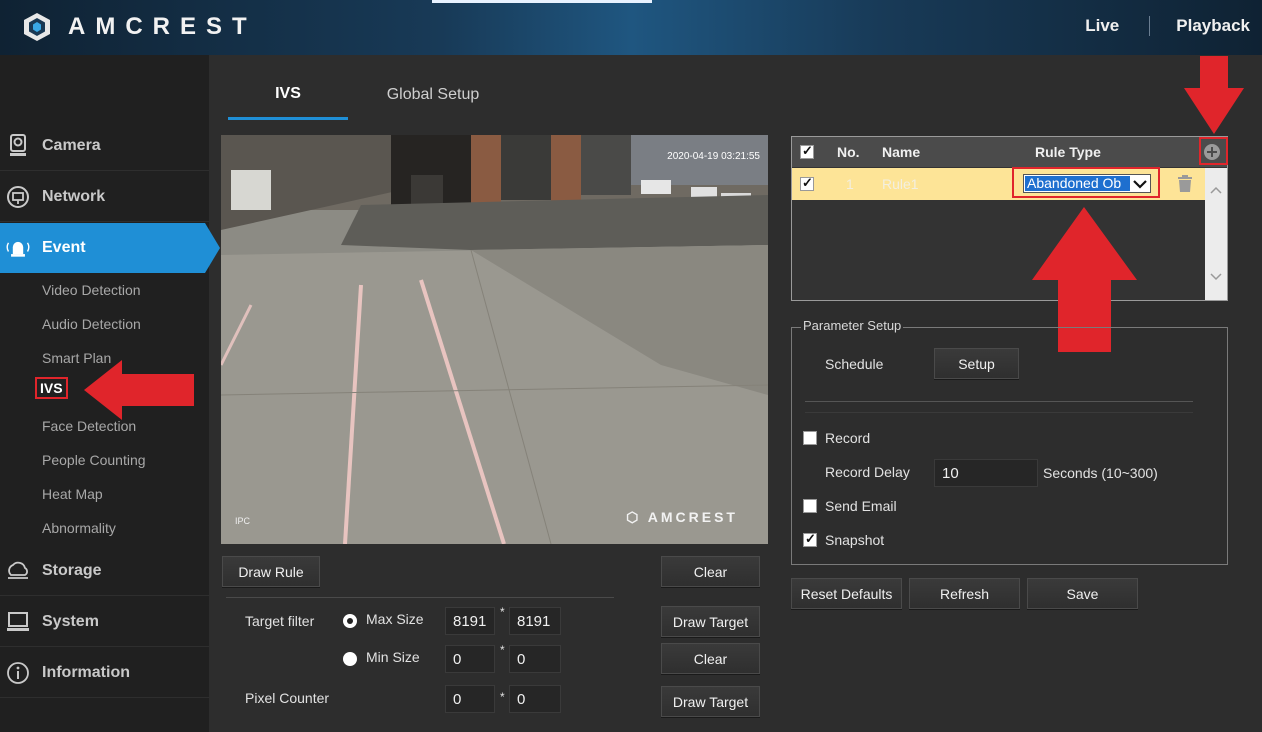 This screenshot has height=732, width=1262. What do you see at coordinates (1068, 152) in the screenshot?
I see `col-rule-type: Rule Type` at bounding box center [1068, 152].